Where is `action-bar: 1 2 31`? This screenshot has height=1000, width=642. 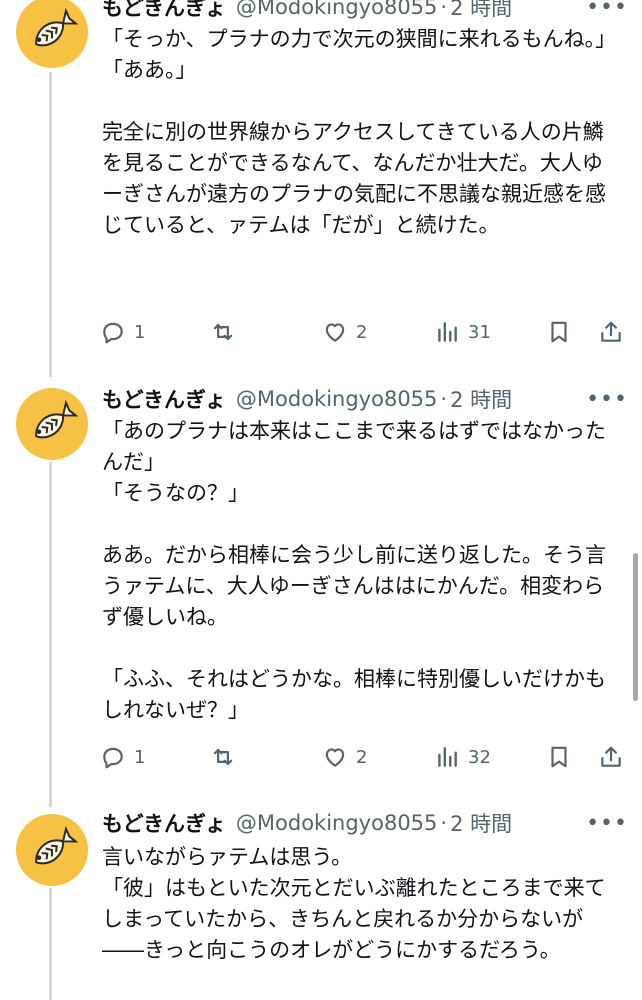 action-bar: 1 2 31 is located at coordinates (365, 332).